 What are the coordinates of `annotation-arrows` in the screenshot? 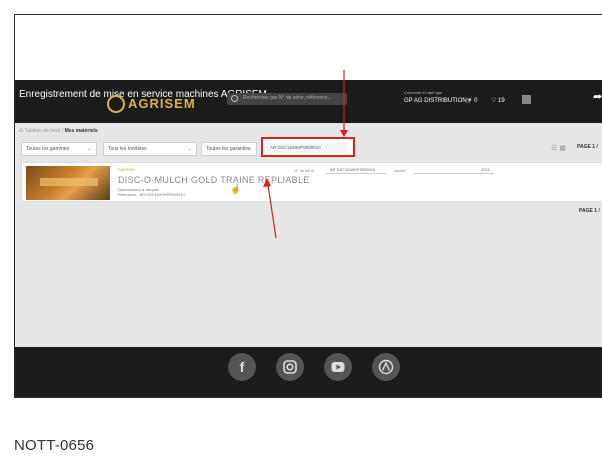 It's located at (305, 154).